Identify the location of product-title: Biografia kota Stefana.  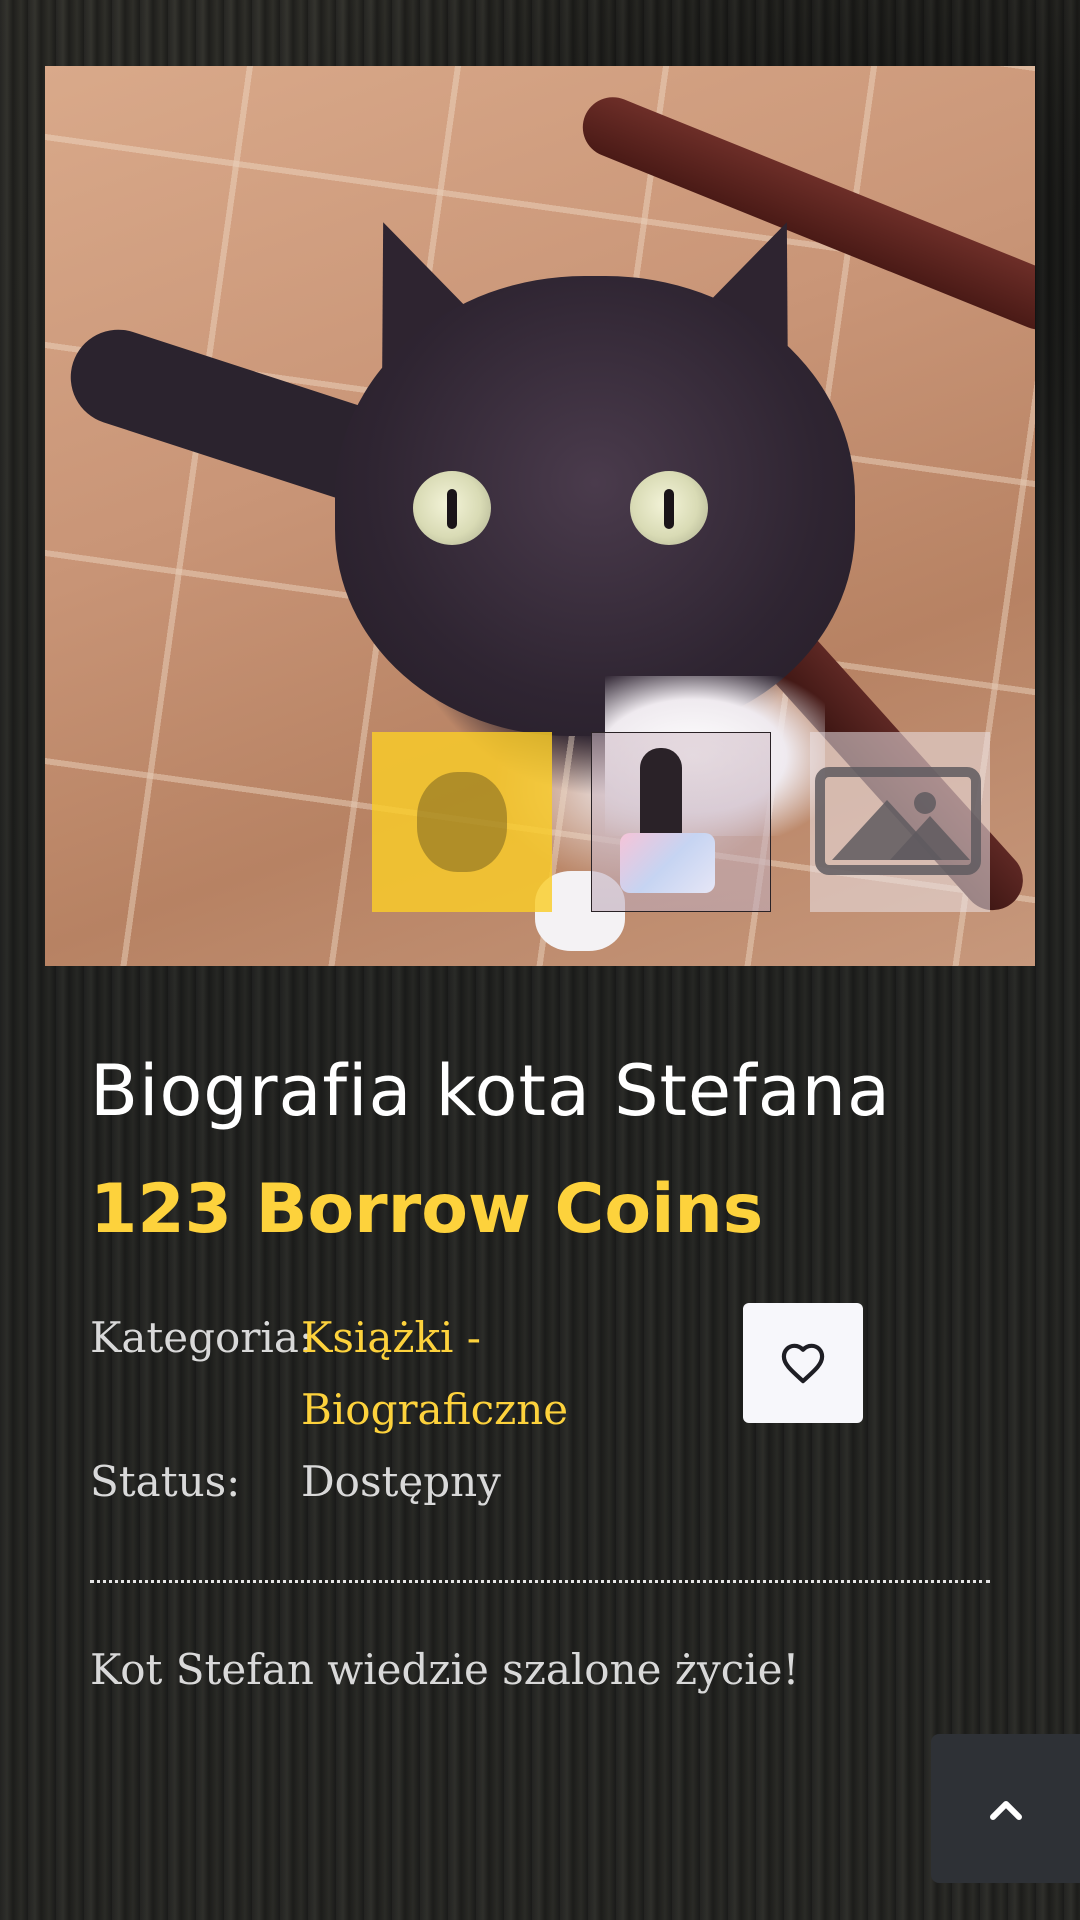
(490, 1091).